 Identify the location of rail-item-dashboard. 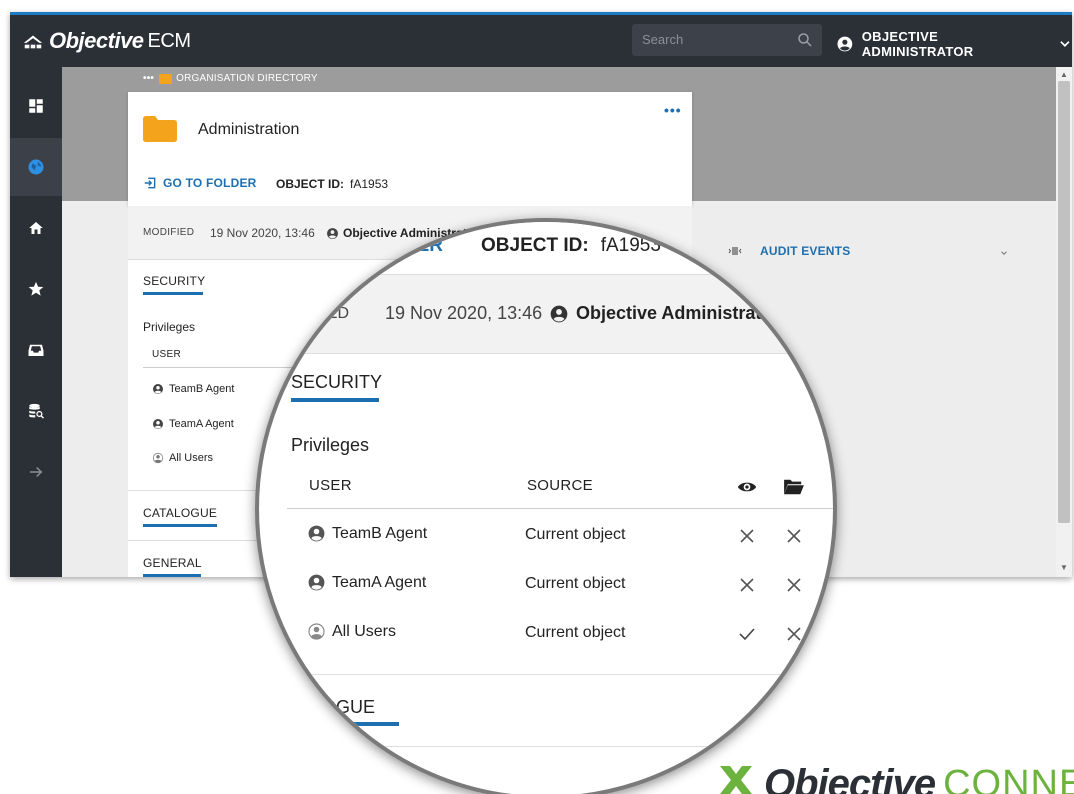
(36, 106).